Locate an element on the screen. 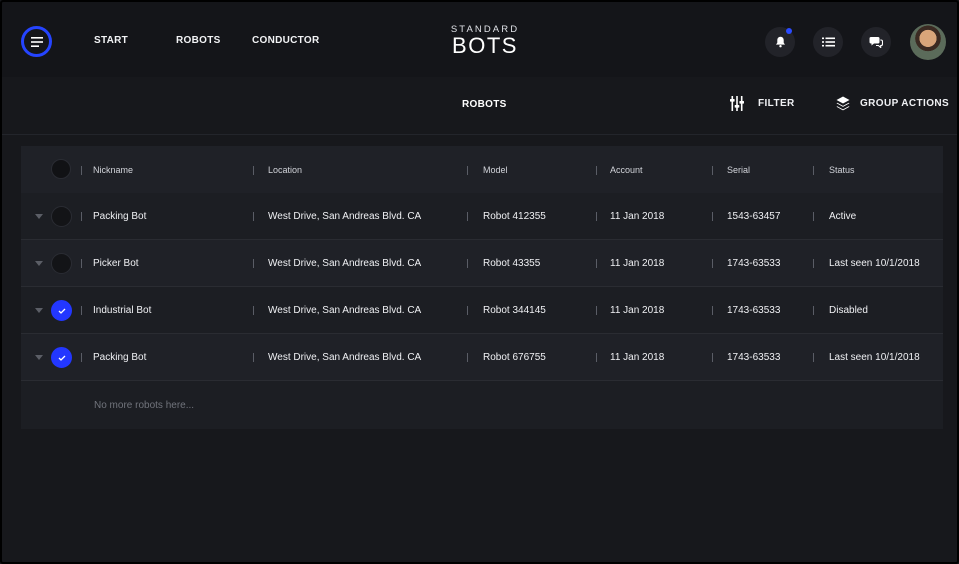 The width and height of the screenshot is (959, 564). notification-dot is located at coordinates (789, 31).